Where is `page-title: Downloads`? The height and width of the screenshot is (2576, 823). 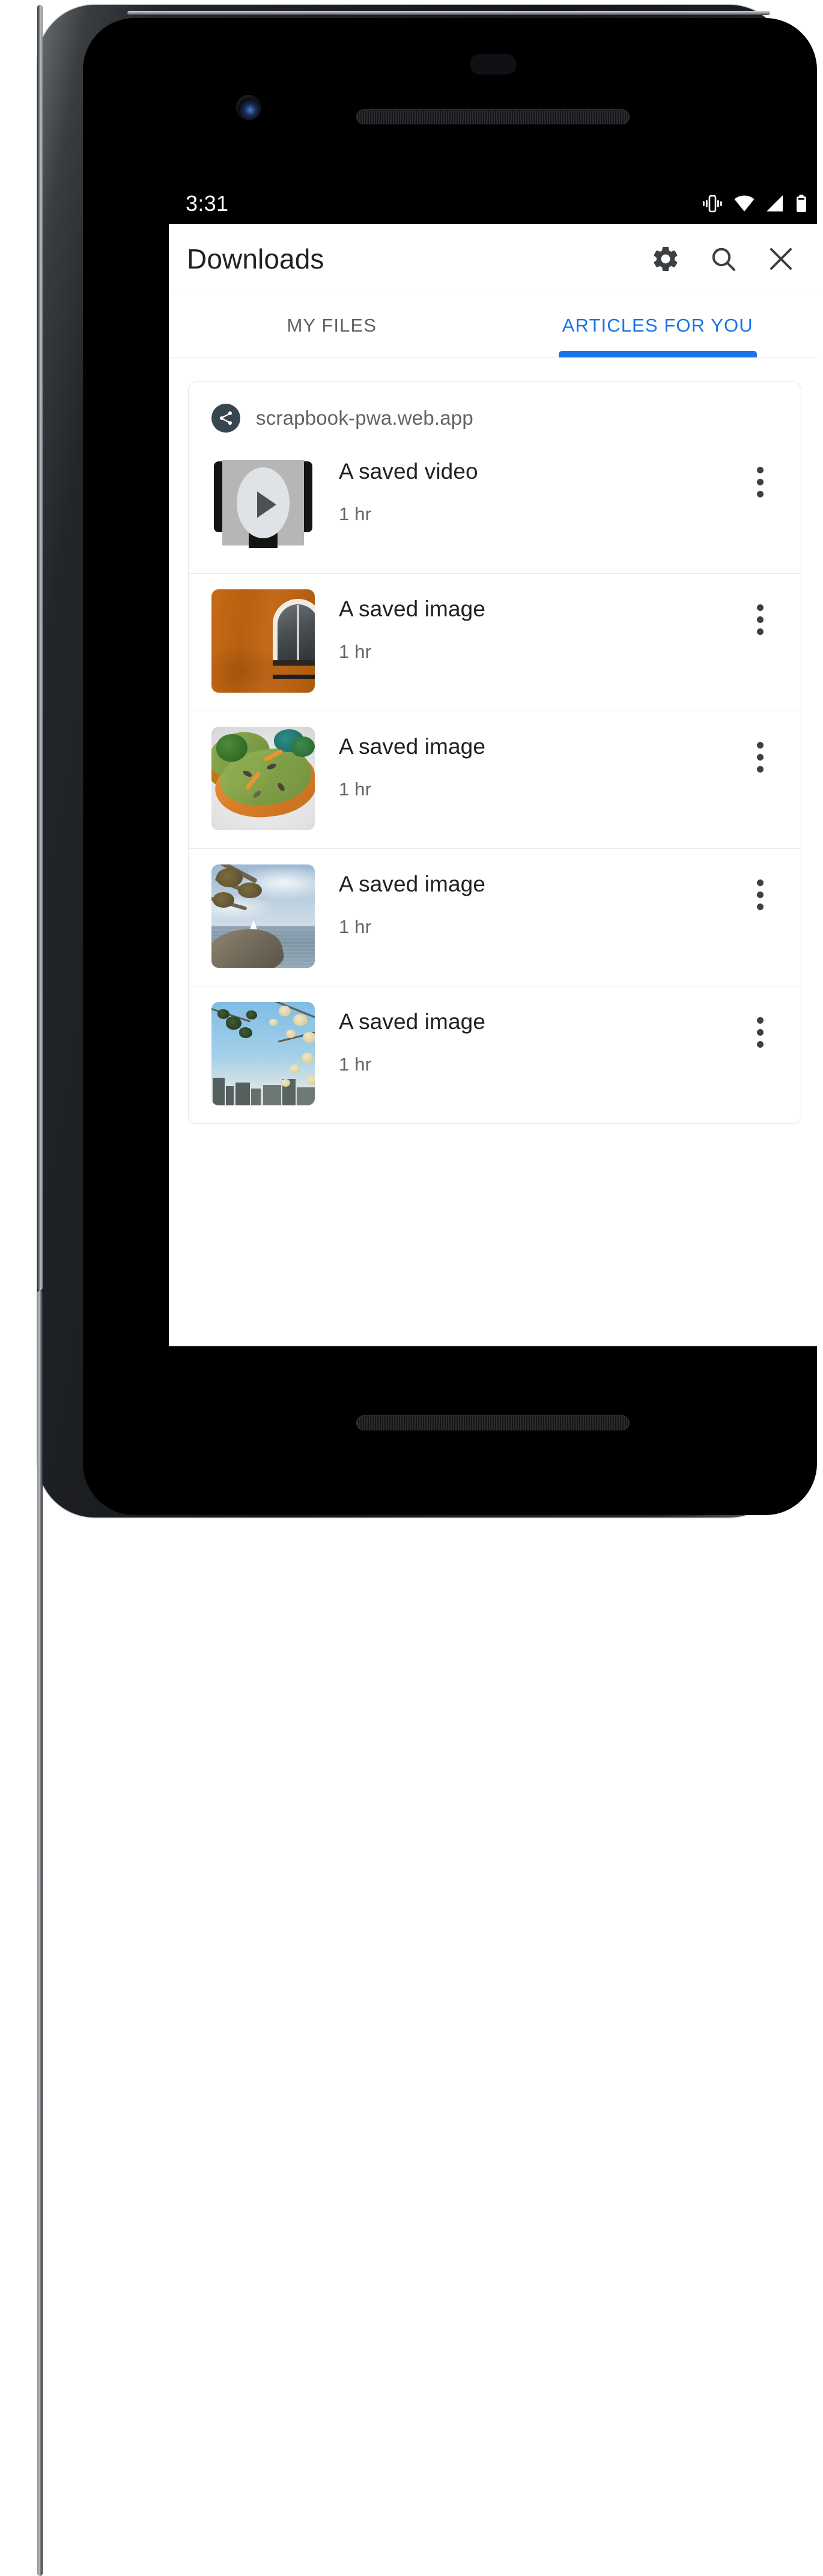
page-title: Downloads is located at coordinates (255, 259).